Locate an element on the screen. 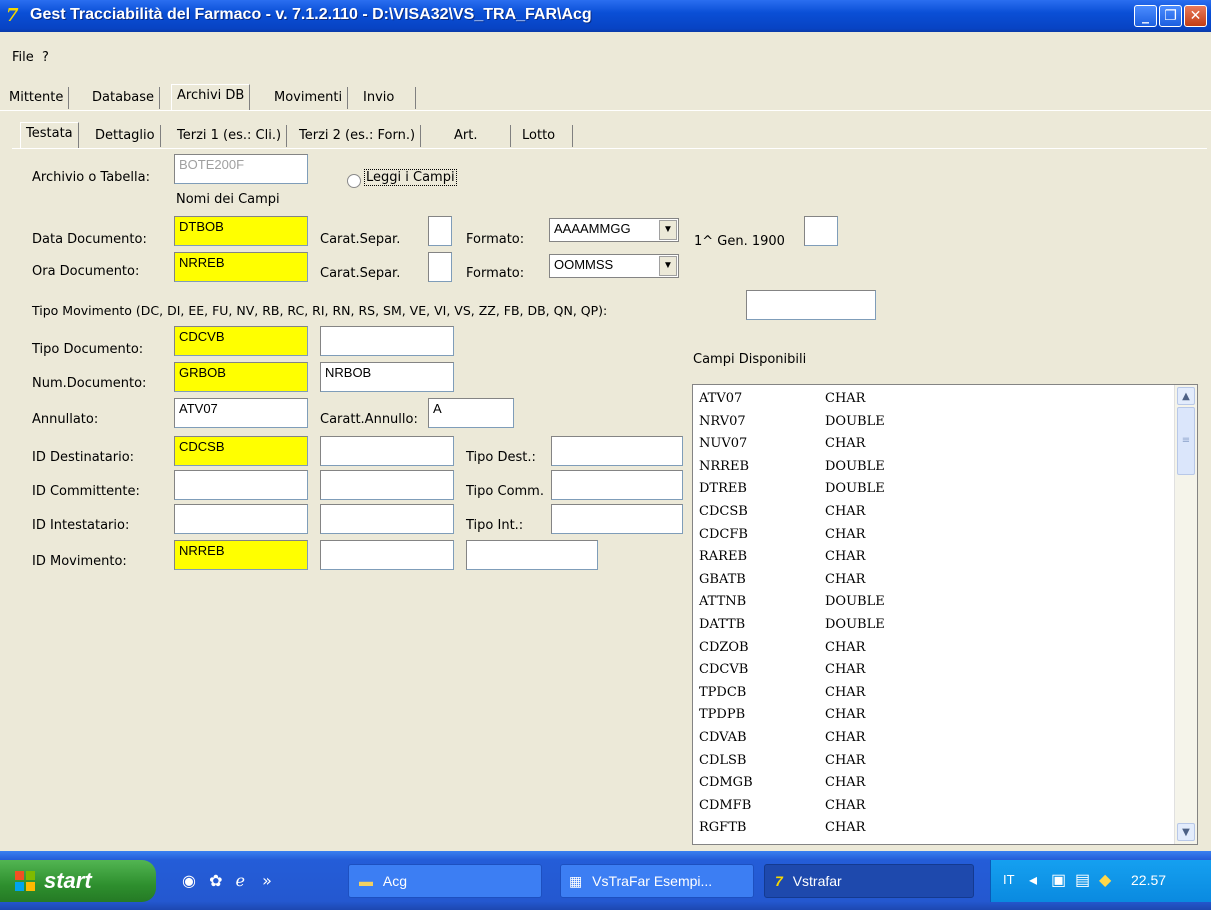 This screenshot has height=910, width=1211. num-documento-field: GRBOB is located at coordinates (241, 377).